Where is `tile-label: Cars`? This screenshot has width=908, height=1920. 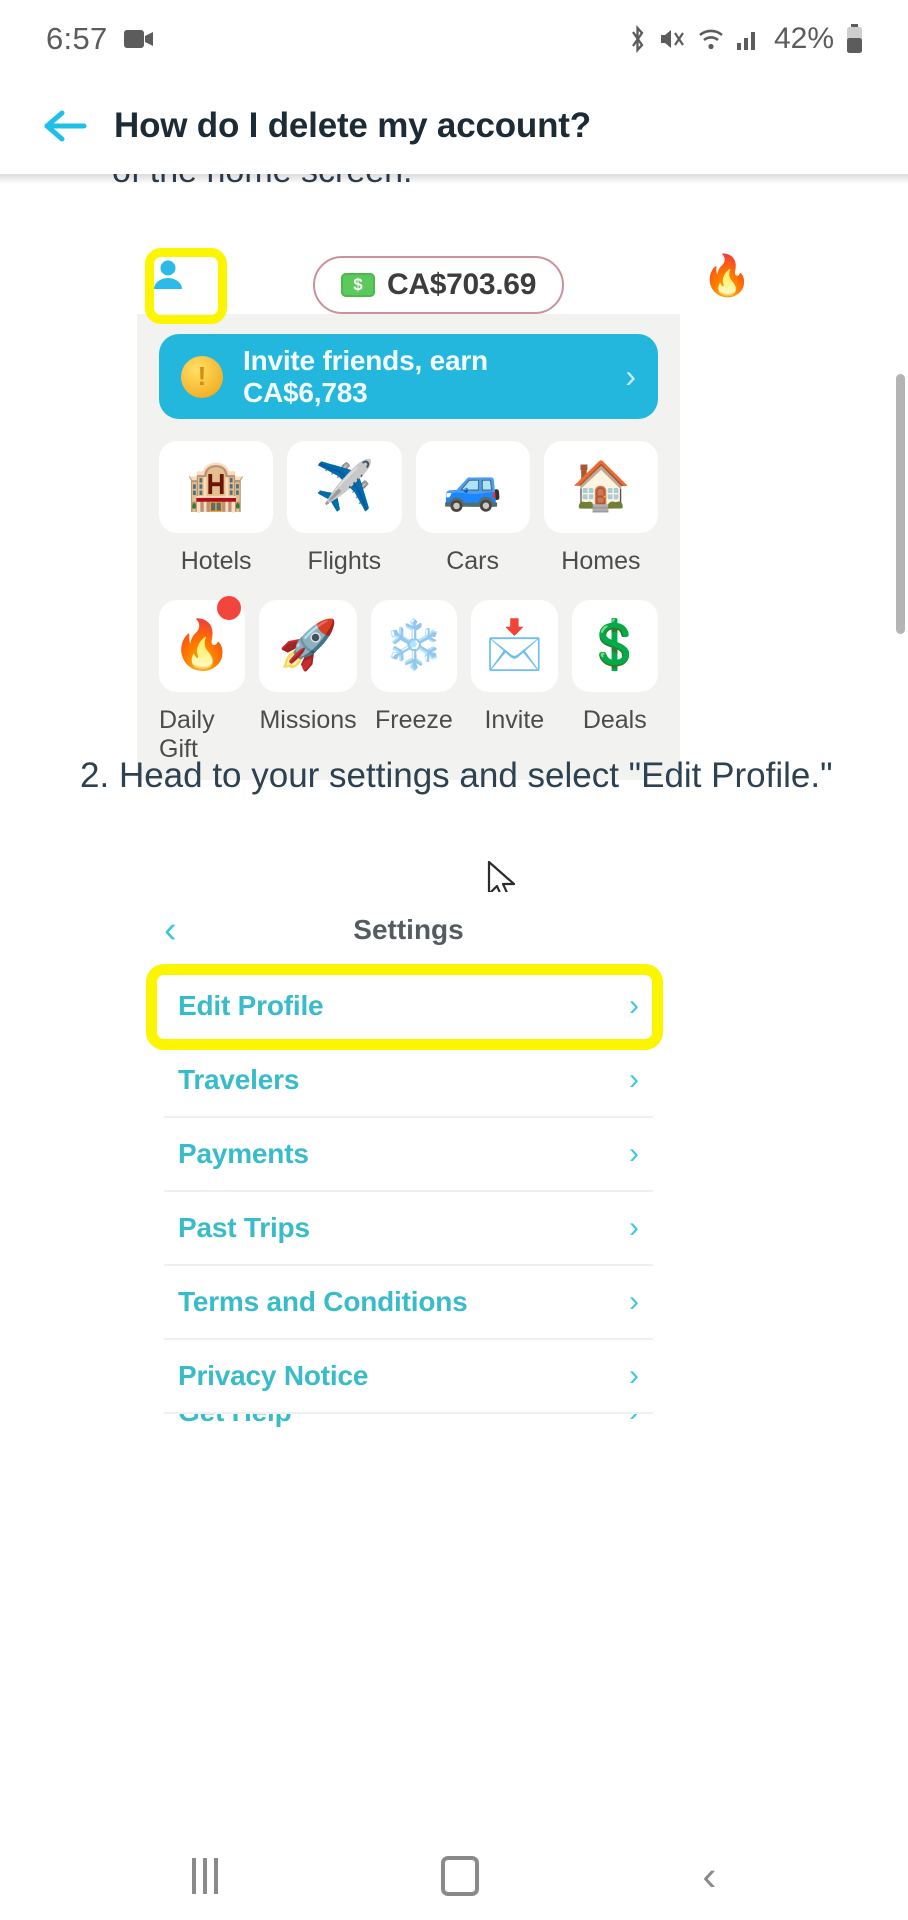
tile-label: Cars is located at coordinates (473, 561).